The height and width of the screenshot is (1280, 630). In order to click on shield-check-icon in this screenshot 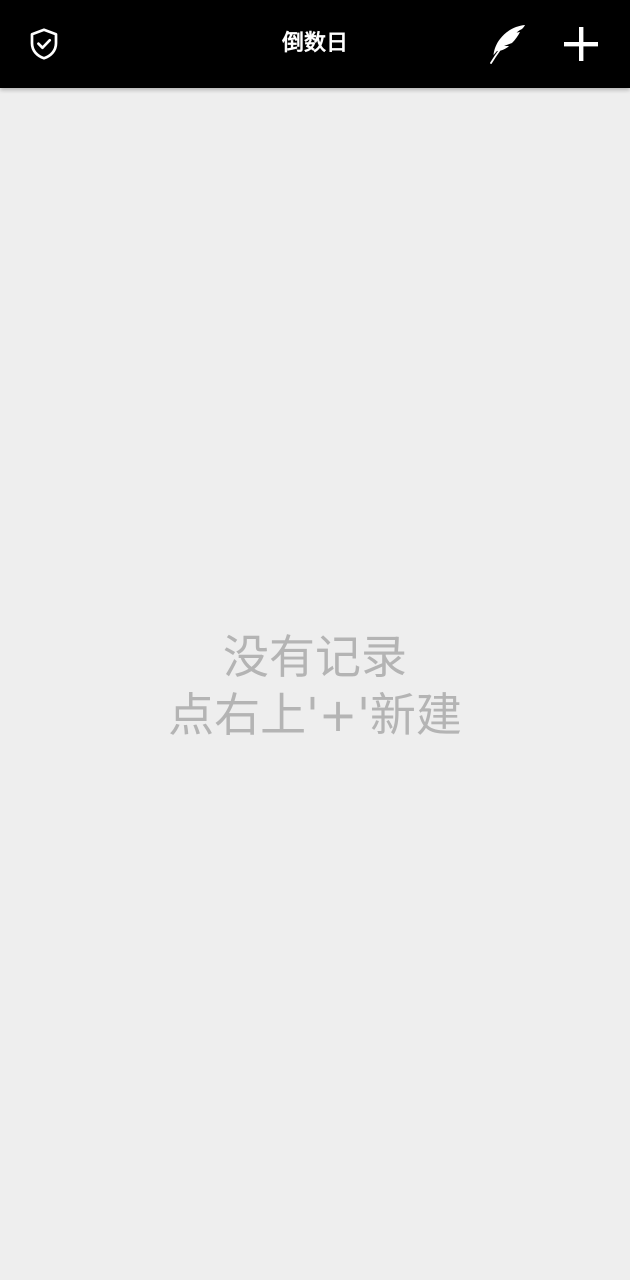, I will do `click(44, 44)`.